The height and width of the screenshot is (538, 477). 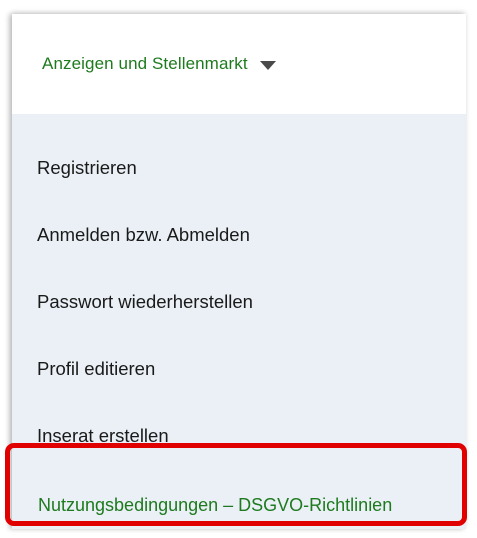 I want to click on menu-item-inserat: Inserat erstellen, so click(x=239, y=436).